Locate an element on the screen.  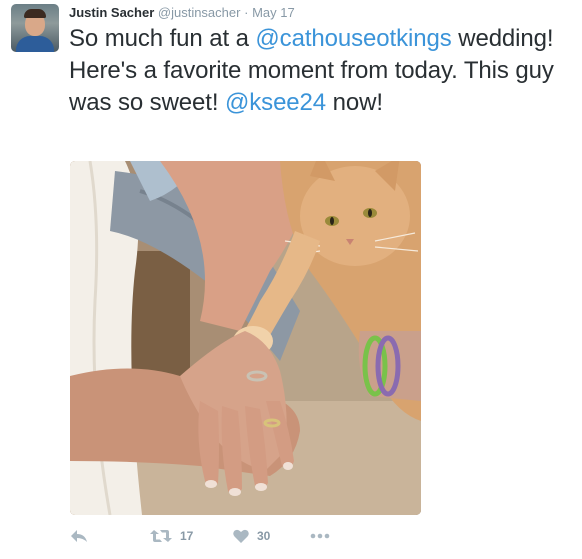
tweet-text-part: now! is located at coordinates (354, 102).